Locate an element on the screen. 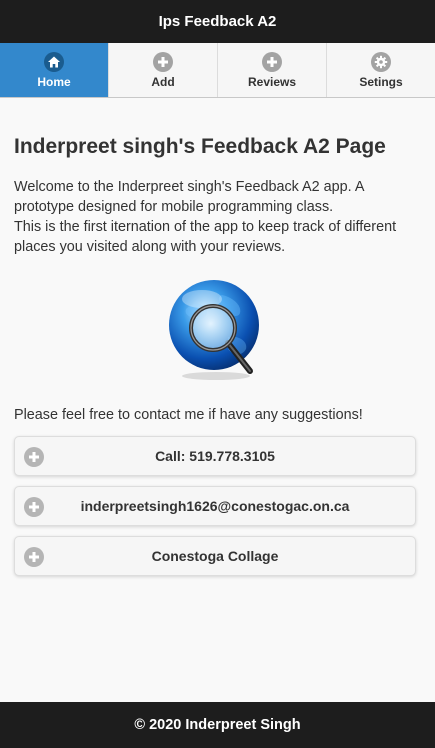 The image size is (435, 748). header-title: Ips Feedback A2 is located at coordinates (217, 21).